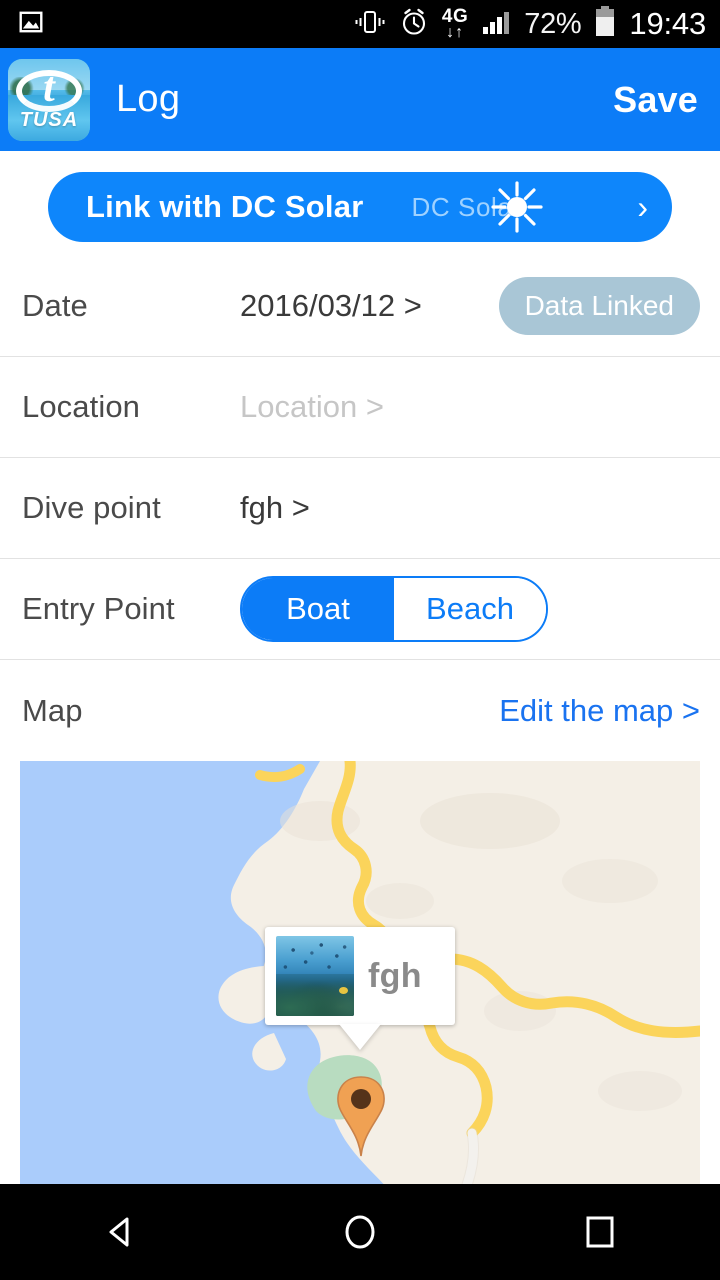 The width and height of the screenshot is (720, 1280). What do you see at coordinates (318, 609) in the screenshot?
I see `segment-boat: Boat` at bounding box center [318, 609].